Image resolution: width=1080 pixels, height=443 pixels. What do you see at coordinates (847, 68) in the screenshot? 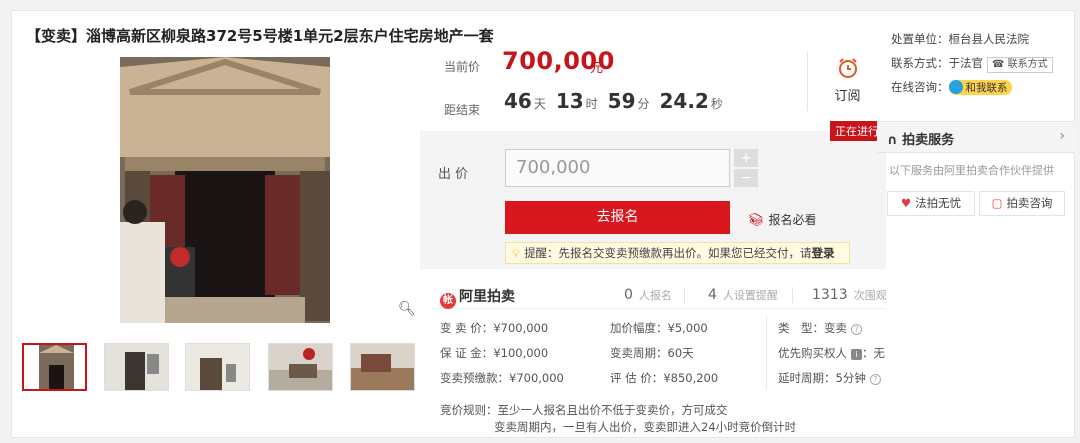
I see `alarm-clock-icon` at bounding box center [847, 68].